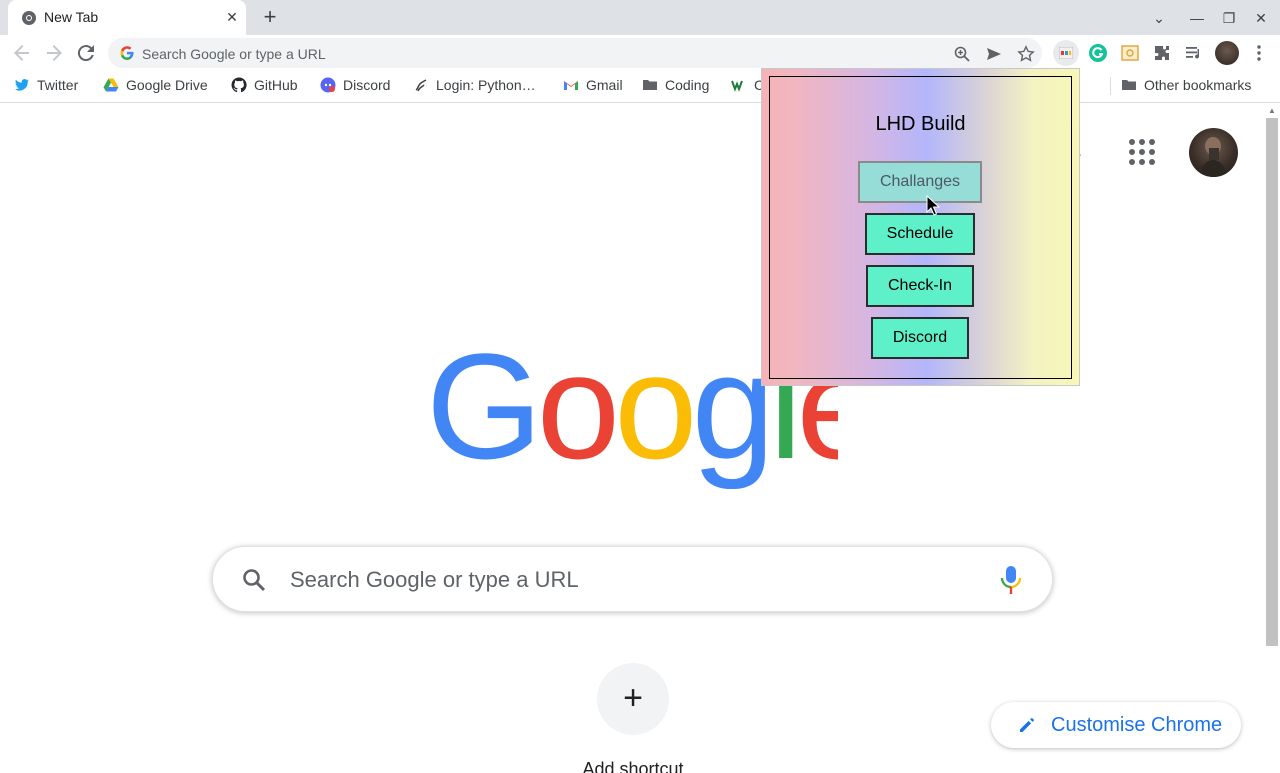 The width and height of the screenshot is (1280, 773). What do you see at coordinates (232, 17) in the screenshot?
I see `tab-close-icon: ✕` at bounding box center [232, 17].